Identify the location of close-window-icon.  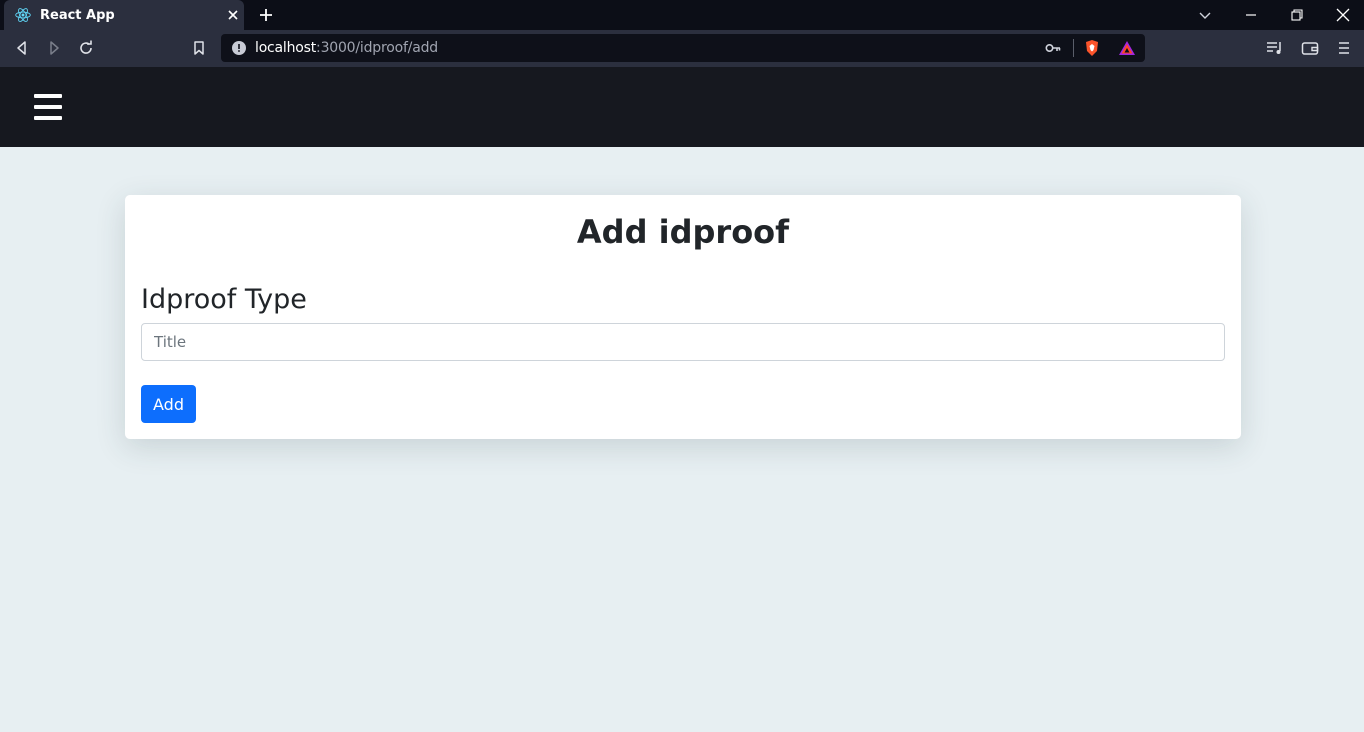
(1343, 15).